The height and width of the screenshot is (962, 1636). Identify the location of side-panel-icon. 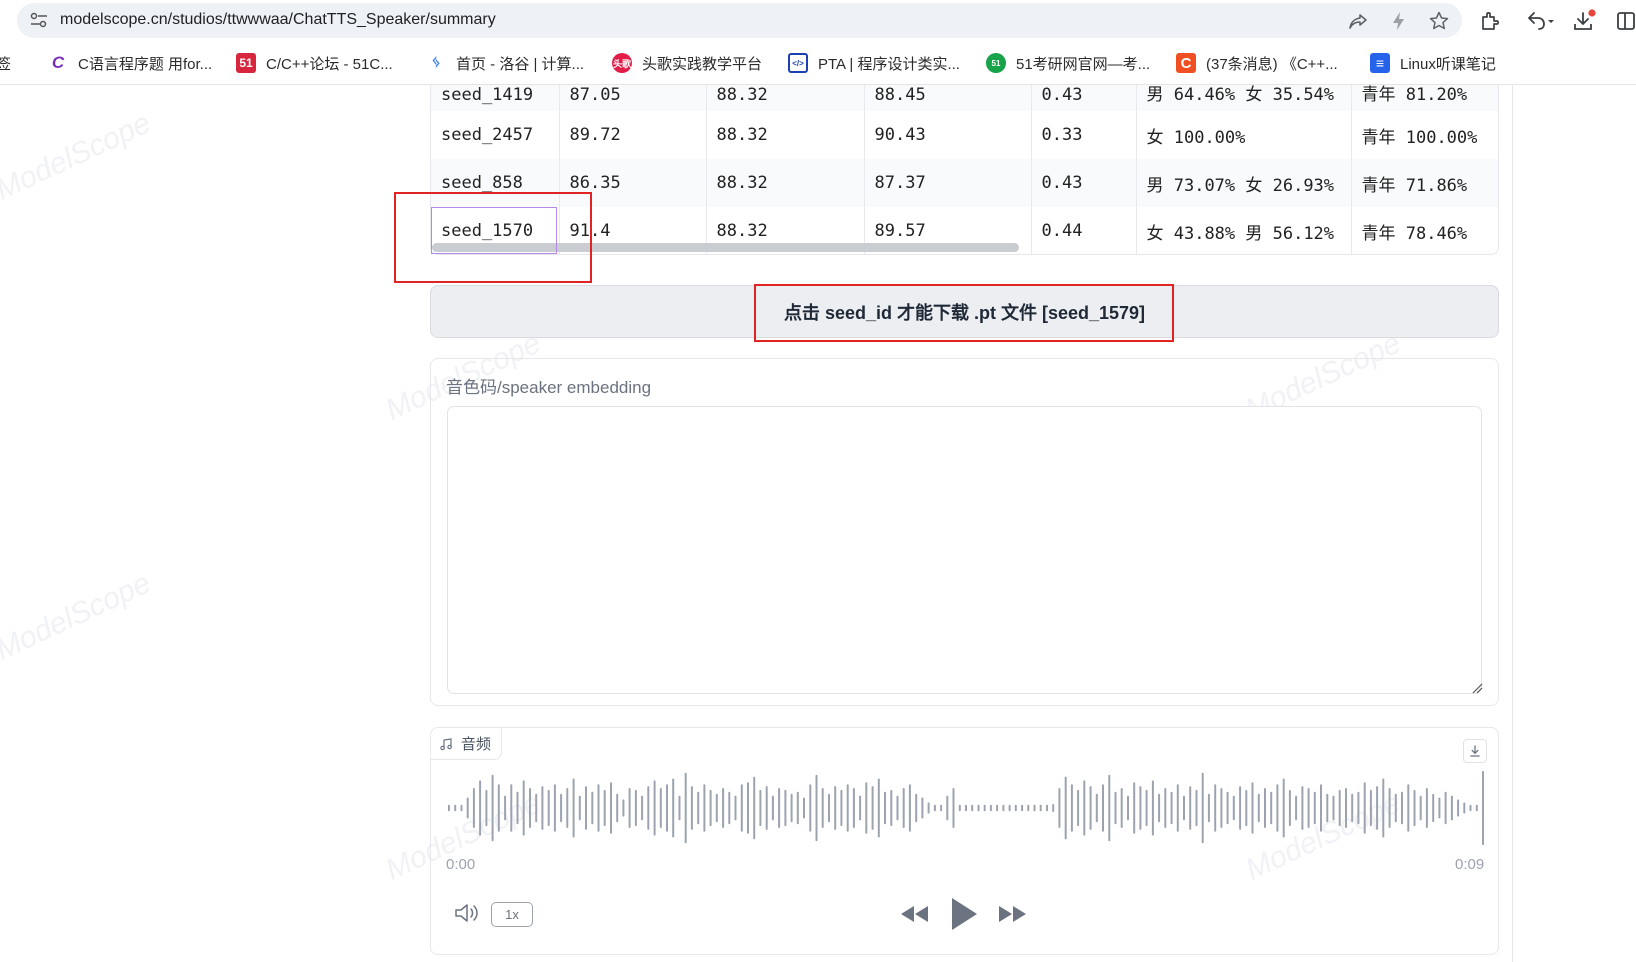
(1625, 21).